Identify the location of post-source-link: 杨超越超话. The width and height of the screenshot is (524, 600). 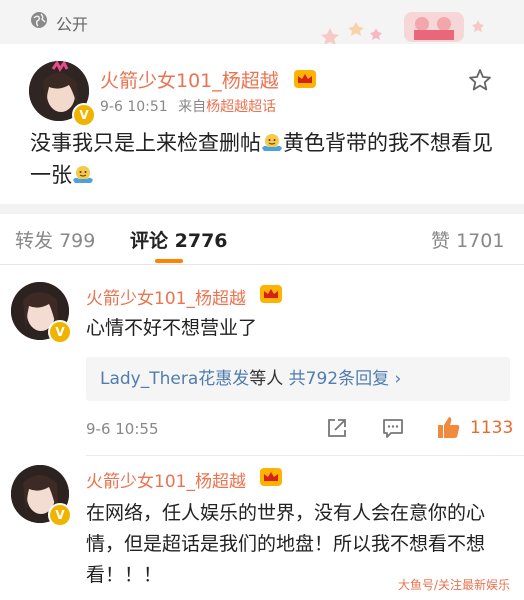
(241, 107).